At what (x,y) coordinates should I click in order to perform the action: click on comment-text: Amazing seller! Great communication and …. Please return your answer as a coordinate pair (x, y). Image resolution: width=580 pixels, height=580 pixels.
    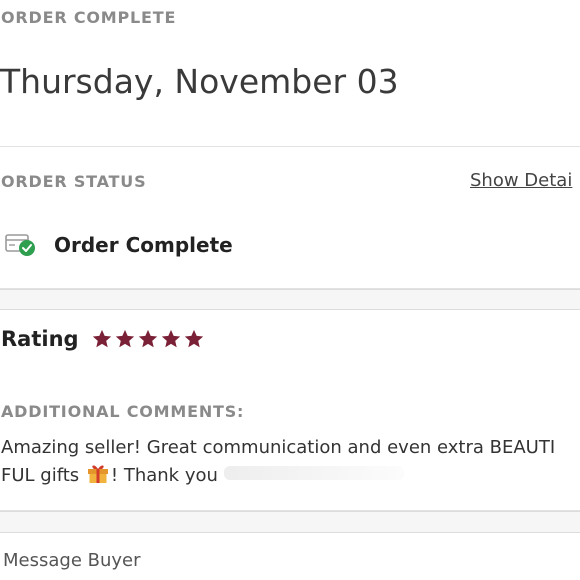
    Looking at the image, I should click on (290, 462).